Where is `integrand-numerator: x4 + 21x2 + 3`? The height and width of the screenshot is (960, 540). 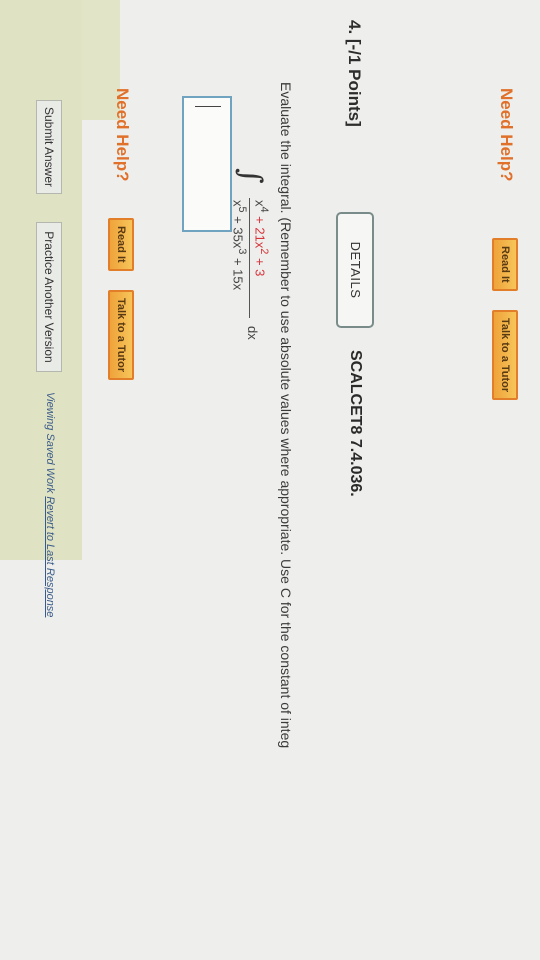
integrand-numerator: x4 + 21x2 + 3 is located at coordinates (261, 238).